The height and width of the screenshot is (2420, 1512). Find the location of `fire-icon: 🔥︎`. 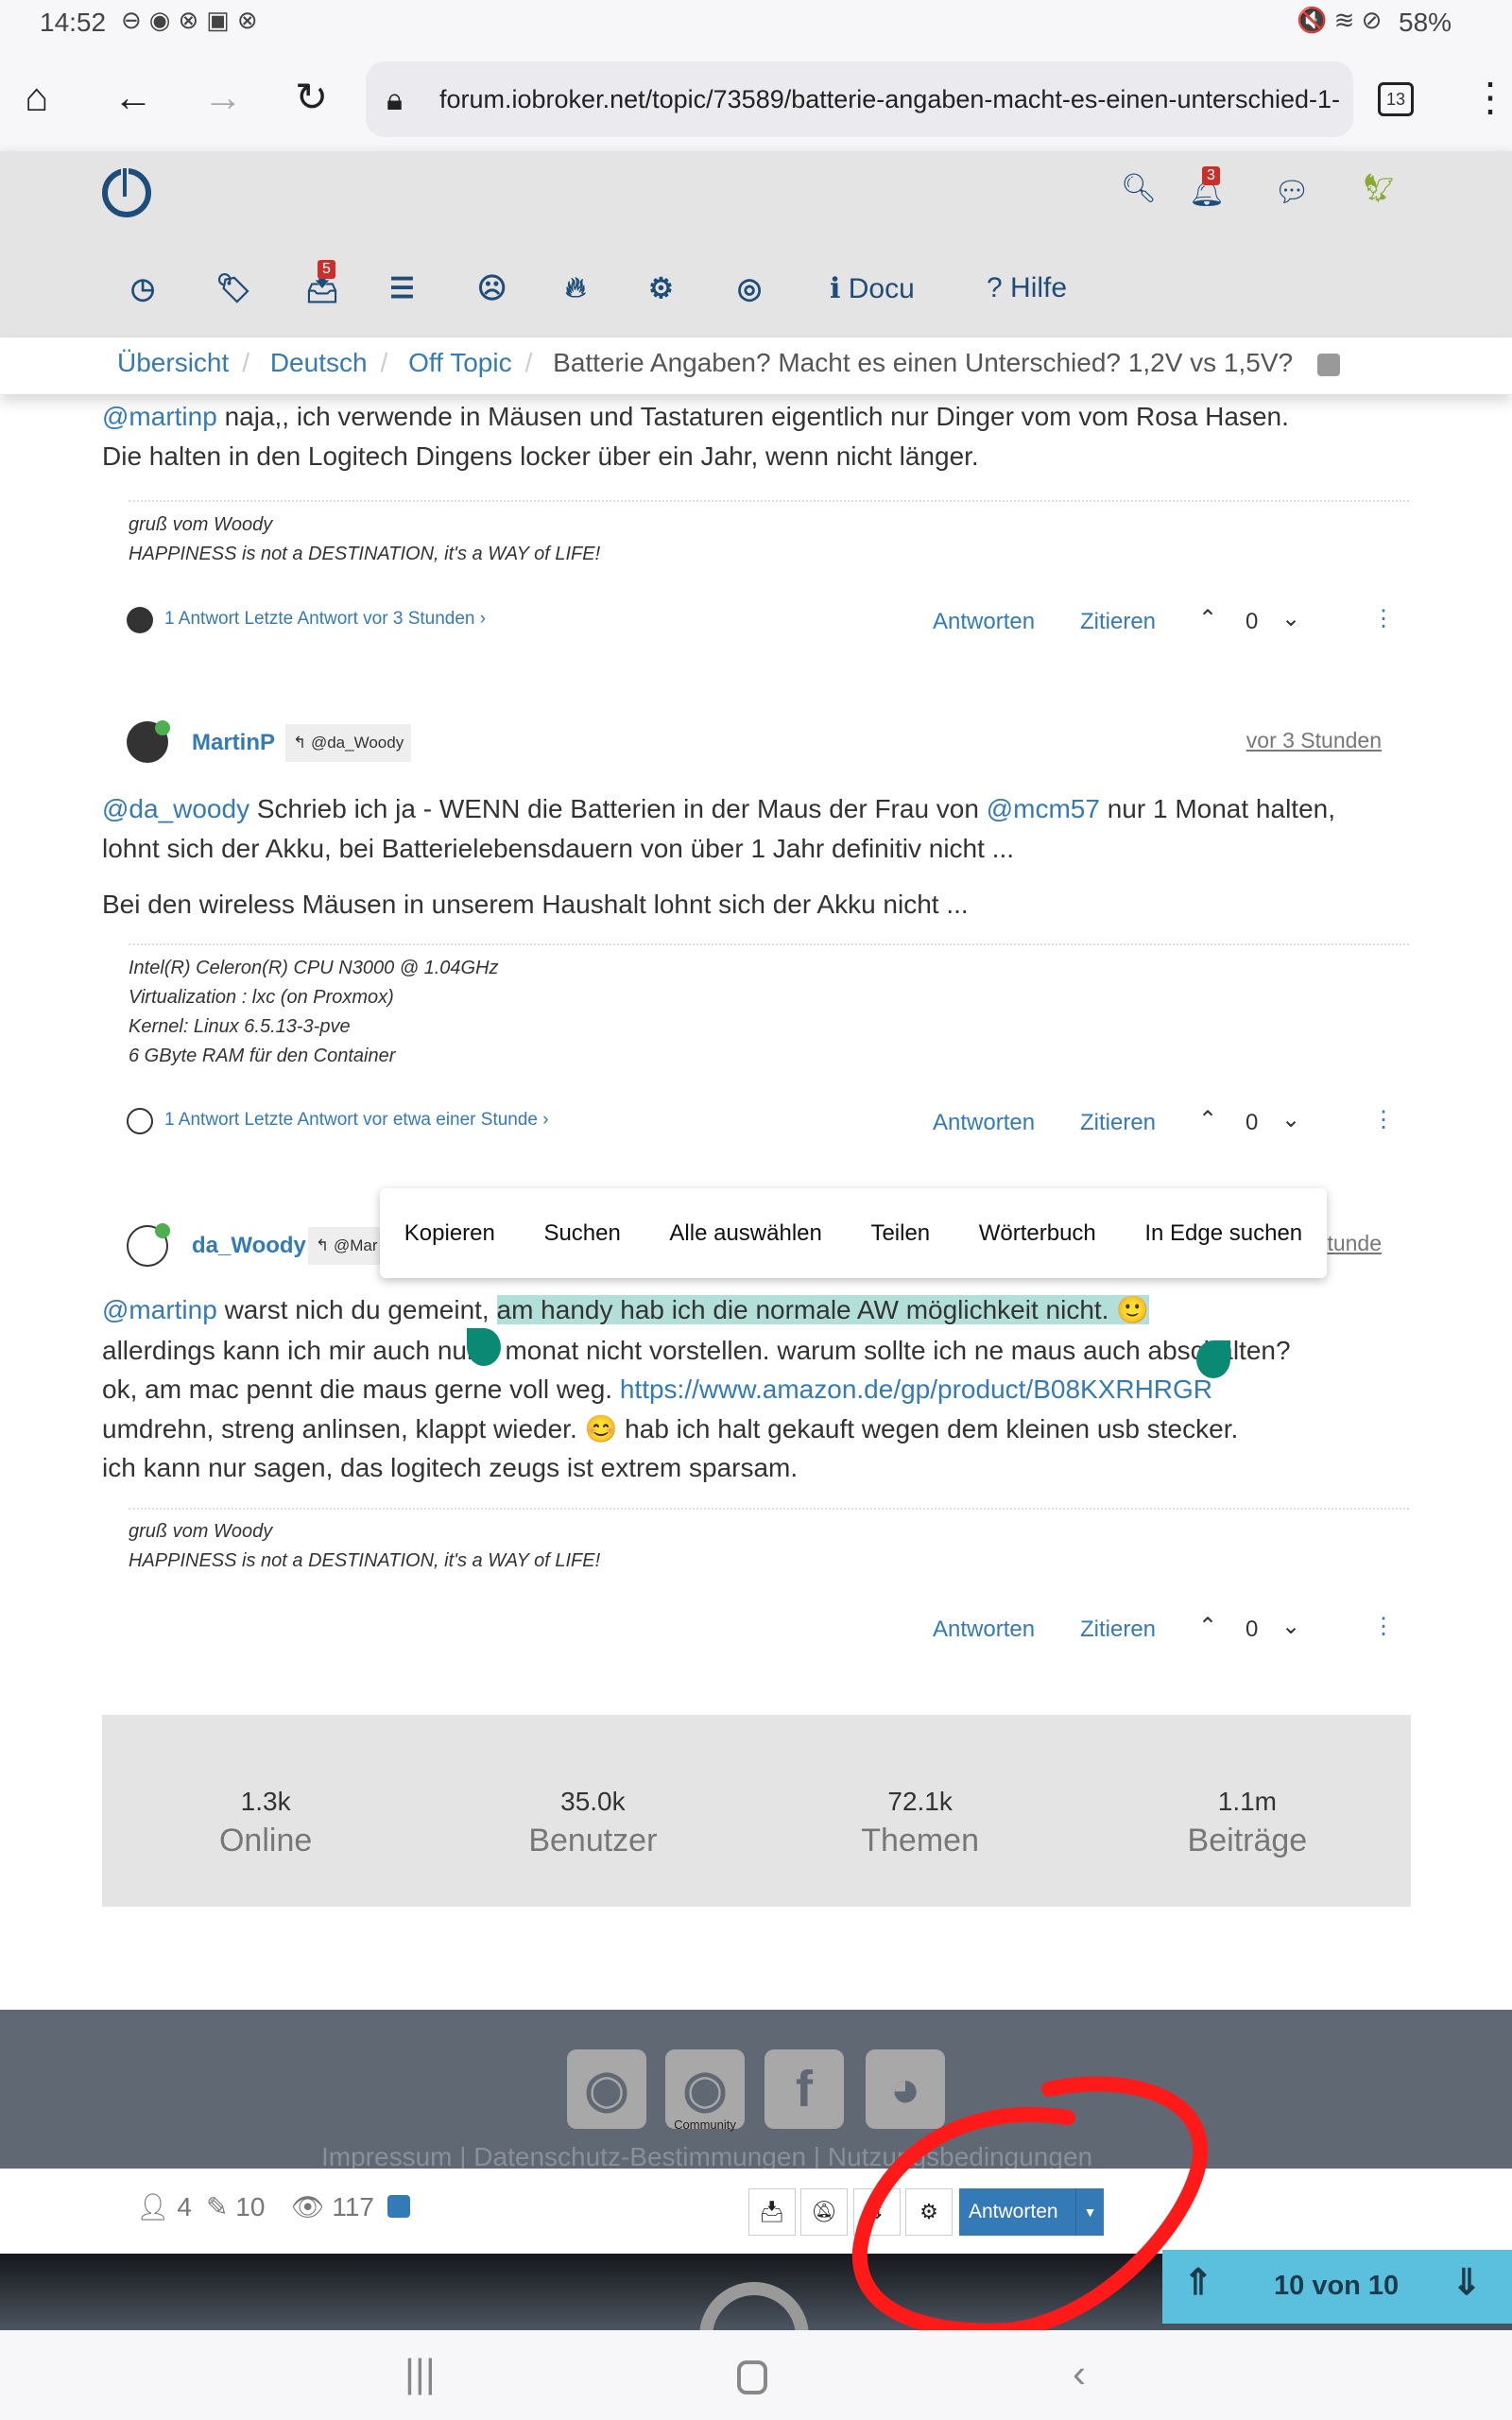

fire-icon: 🔥︎ is located at coordinates (575, 288).